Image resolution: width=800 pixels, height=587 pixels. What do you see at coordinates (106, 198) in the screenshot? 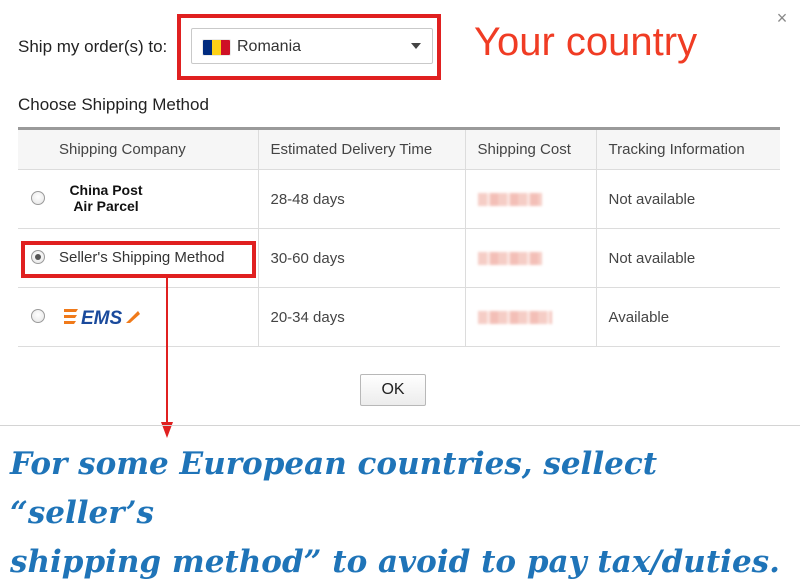
I see `china-post-logo: China Post Air Parcel` at bounding box center [106, 198].